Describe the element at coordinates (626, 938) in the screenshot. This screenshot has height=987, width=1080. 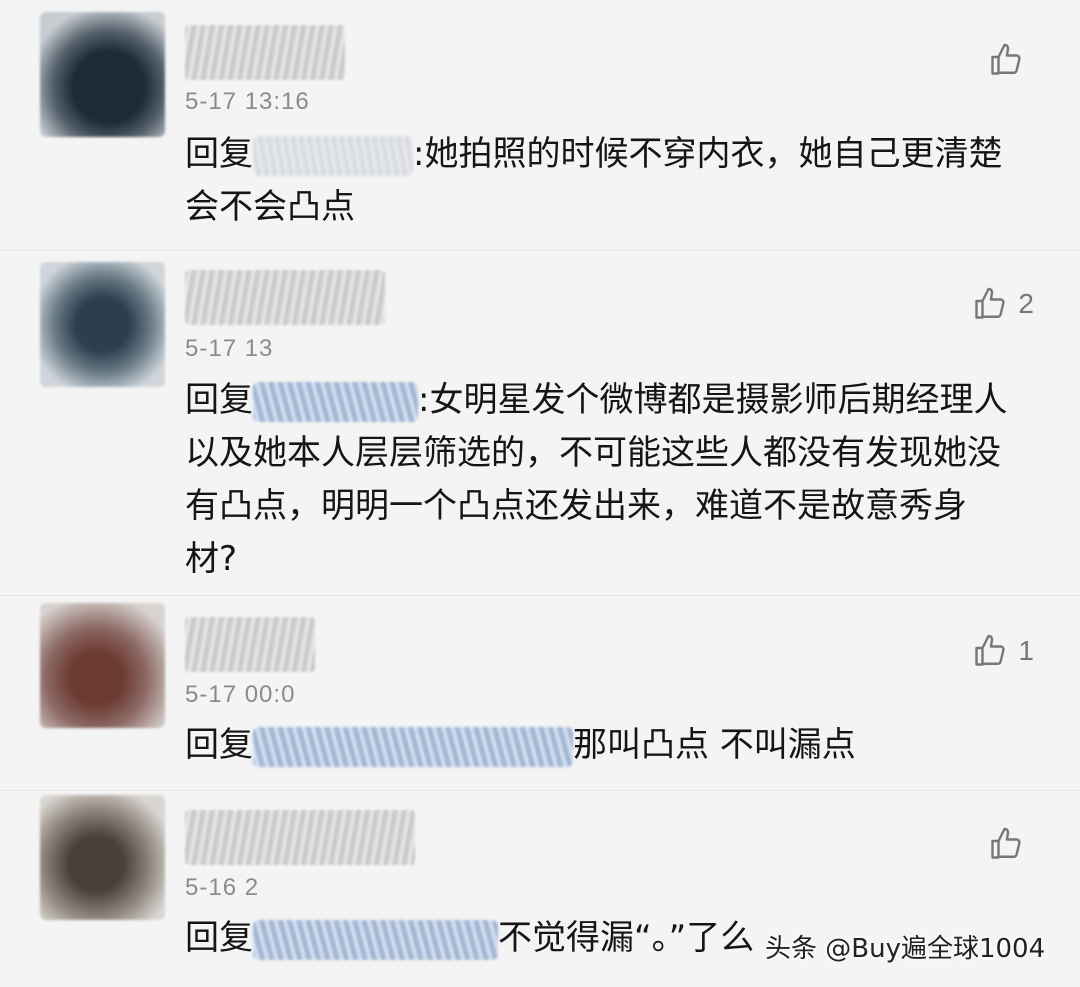
I see `reply-body: 不觉得漏“。”了么` at that location.